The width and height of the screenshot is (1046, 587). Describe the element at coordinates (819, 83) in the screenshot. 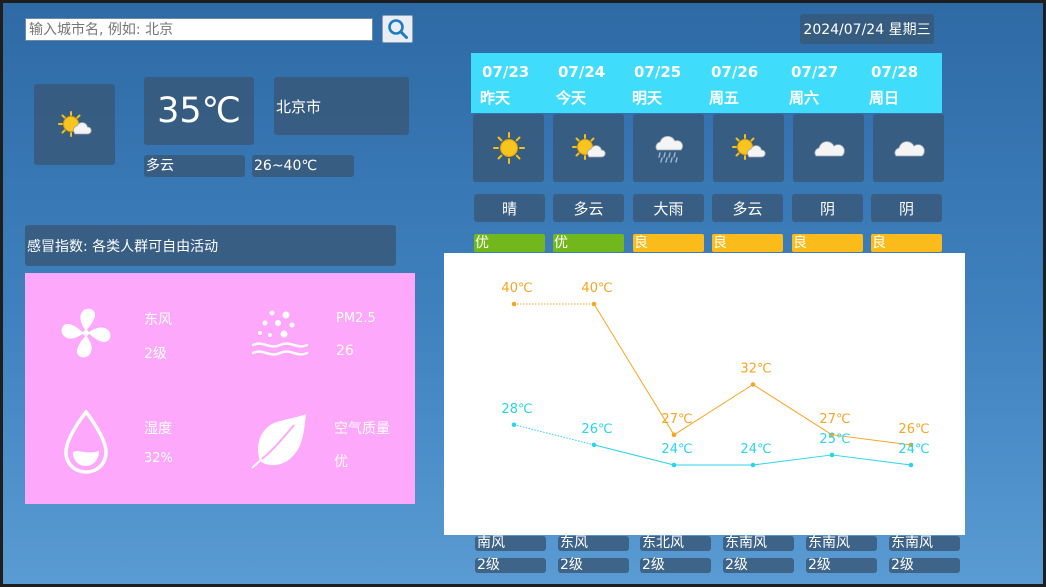

I see `forecast-day-4: 07/27 周六` at that location.